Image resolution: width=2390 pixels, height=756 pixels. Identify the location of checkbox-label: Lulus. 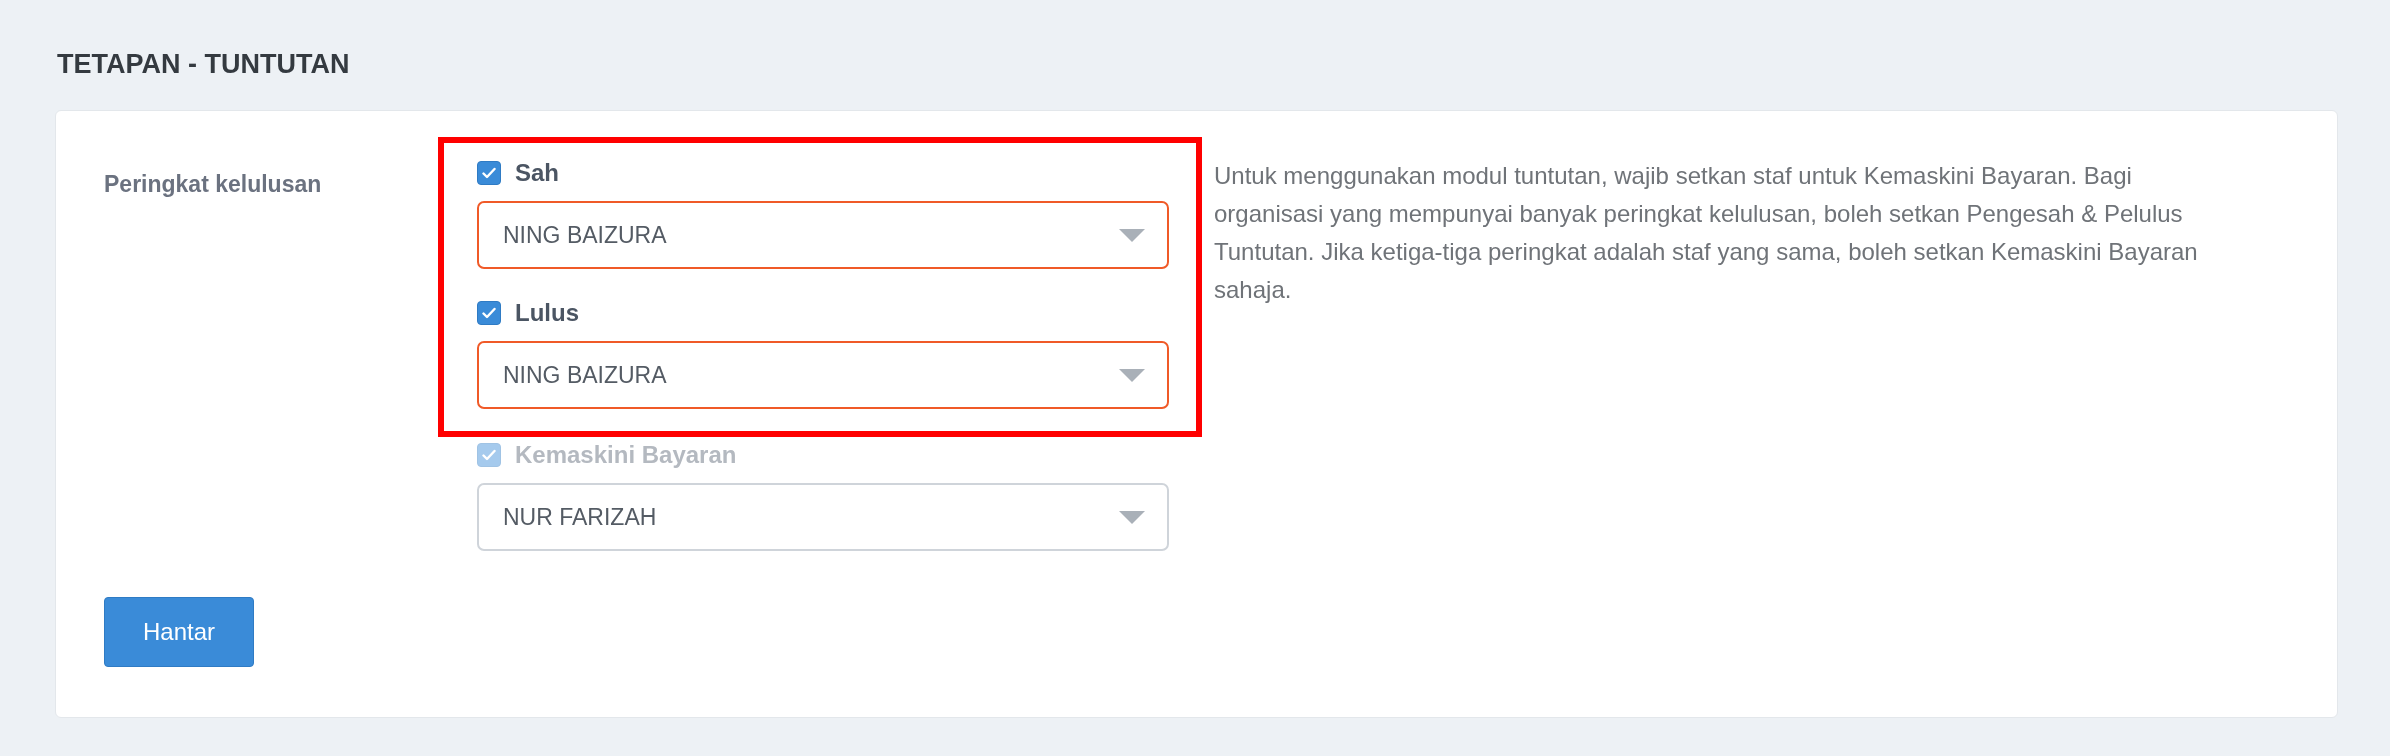
(547, 313).